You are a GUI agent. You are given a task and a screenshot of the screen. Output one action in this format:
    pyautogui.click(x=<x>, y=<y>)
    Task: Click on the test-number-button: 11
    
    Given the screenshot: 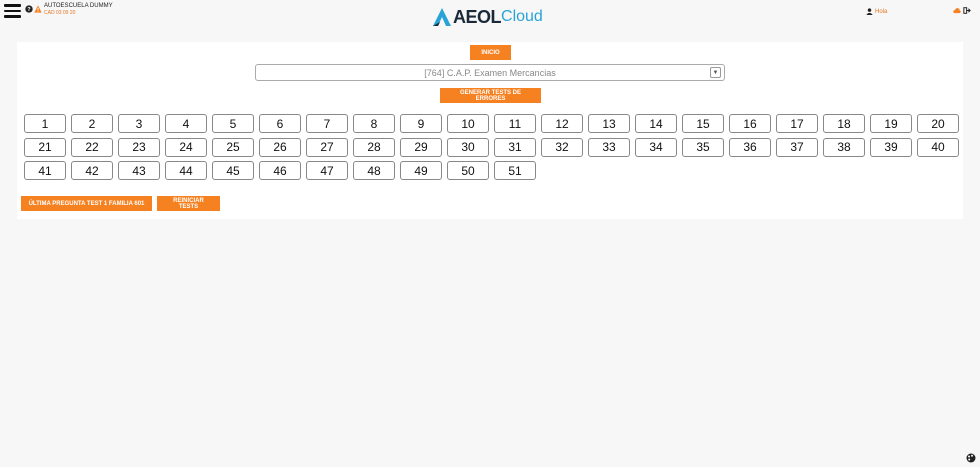 What is the action you would take?
    pyautogui.click(x=515, y=123)
    